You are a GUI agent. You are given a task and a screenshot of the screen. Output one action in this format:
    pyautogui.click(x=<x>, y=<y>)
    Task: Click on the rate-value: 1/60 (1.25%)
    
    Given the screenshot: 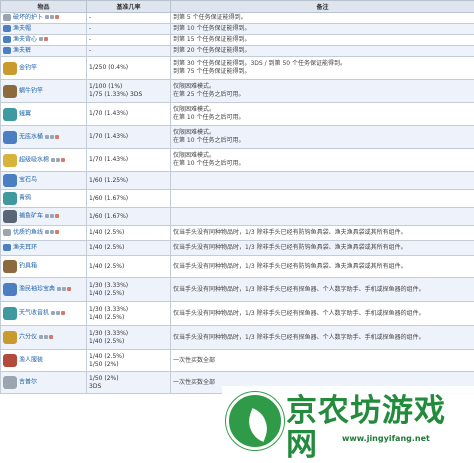 What is the action you would take?
    pyautogui.click(x=128, y=181)
    